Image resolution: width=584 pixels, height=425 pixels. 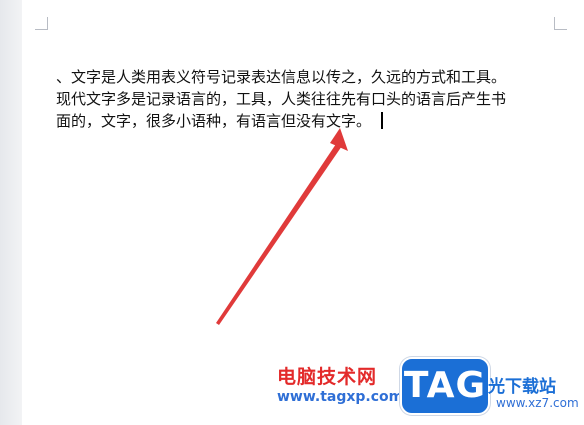 I want to click on paragraph-line-3-text: 面的，文字，很多小语种，有语言但没有文字。, so click(x=214, y=121).